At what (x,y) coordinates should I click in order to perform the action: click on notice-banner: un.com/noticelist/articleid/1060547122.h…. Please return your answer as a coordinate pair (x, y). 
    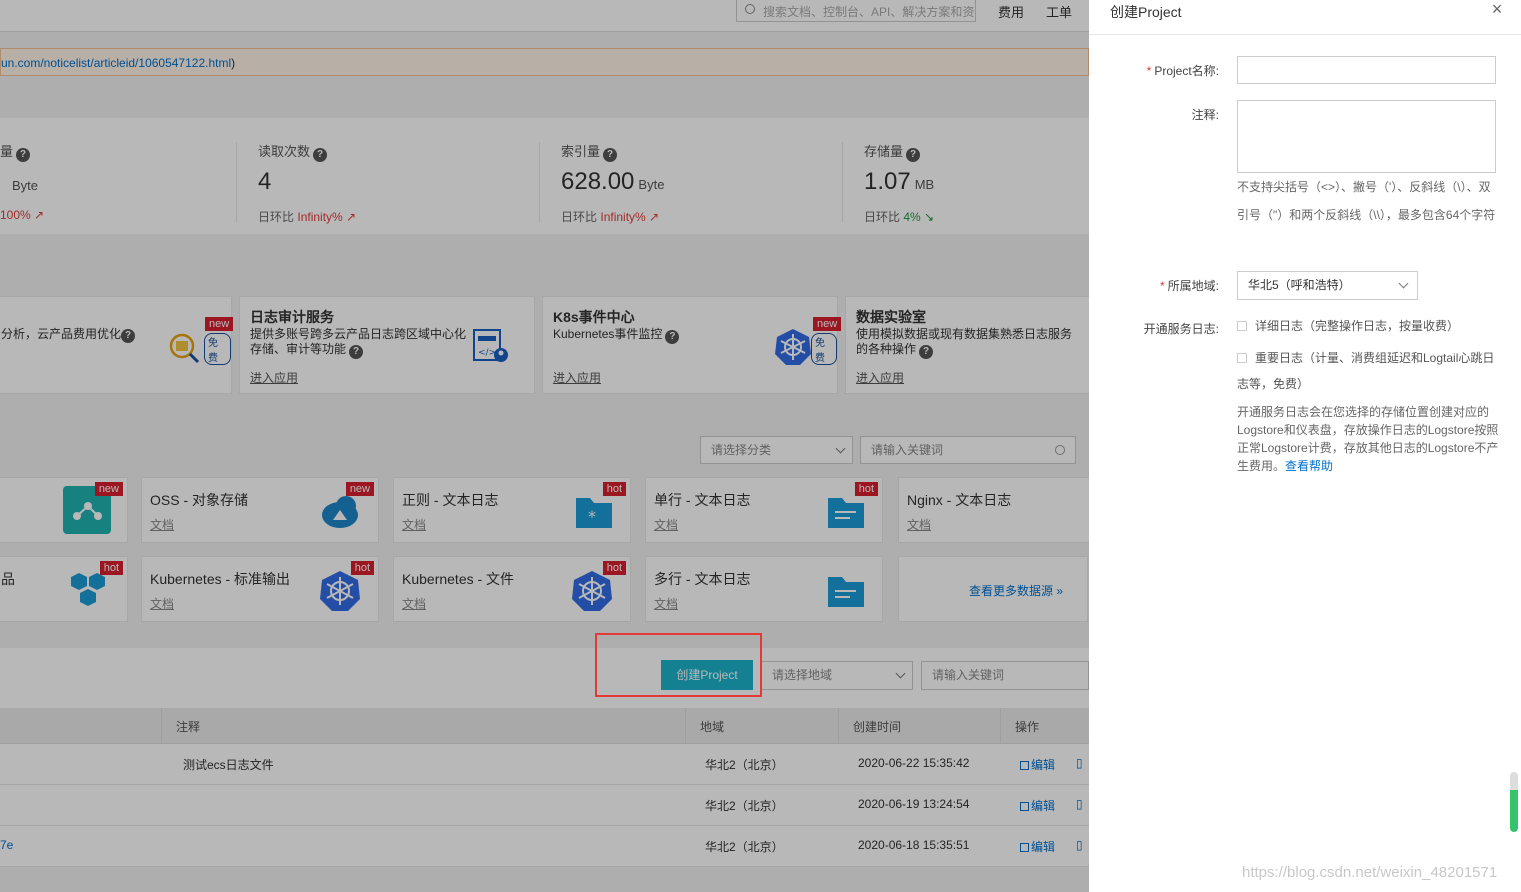
    Looking at the image, I should click on (544, 62).